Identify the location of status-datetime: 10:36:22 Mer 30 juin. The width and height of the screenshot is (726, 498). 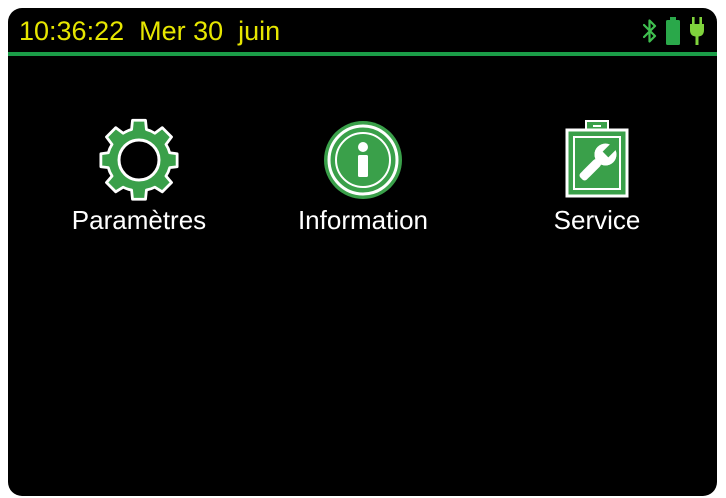
(149, 31).